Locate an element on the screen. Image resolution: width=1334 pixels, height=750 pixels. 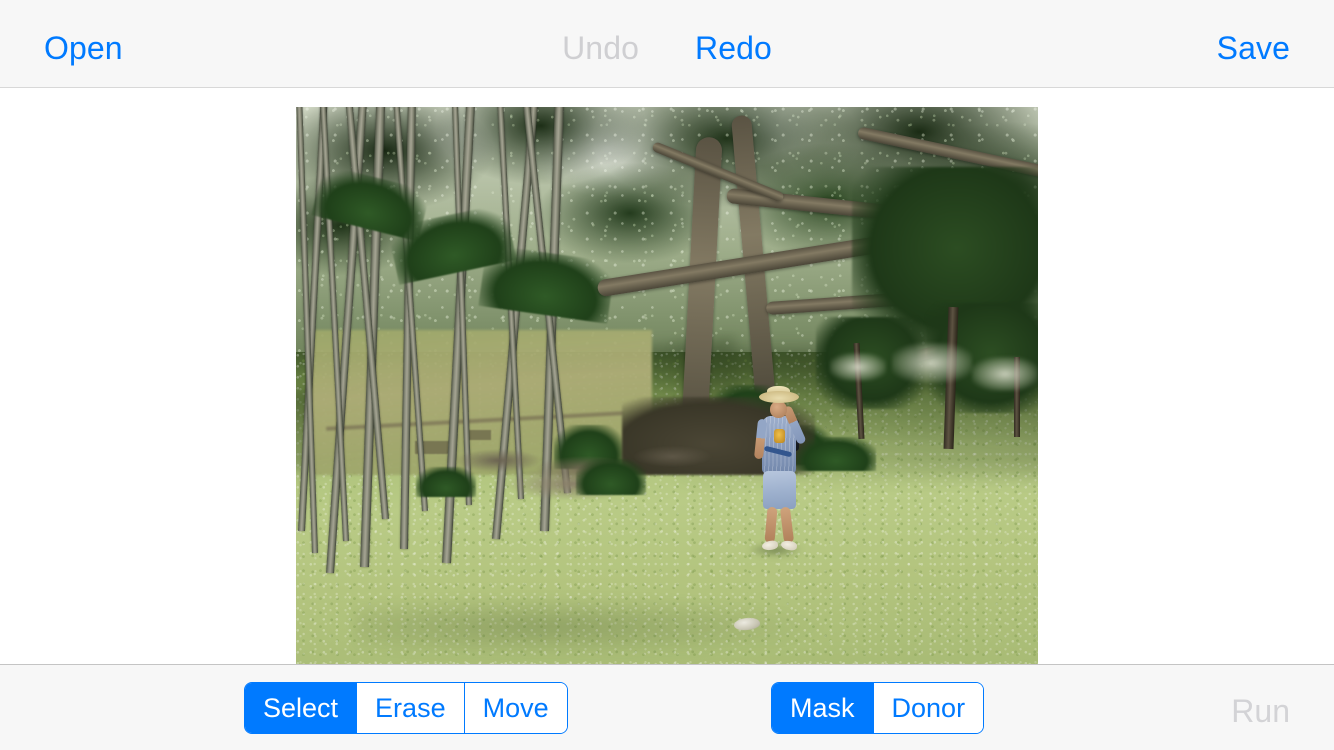
save-button: Save is located at coordinates (1253, 48).